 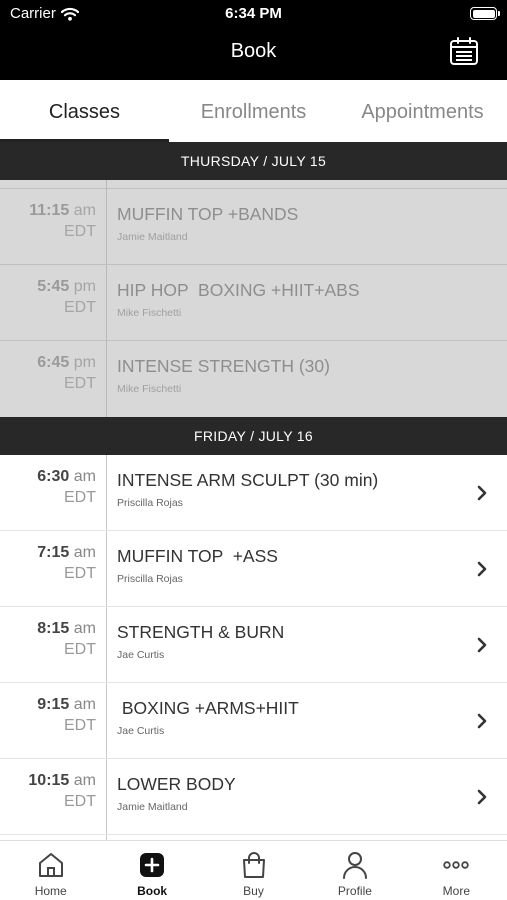 I want to click on tabbar-label: Buy, so click(x=253, y=891).